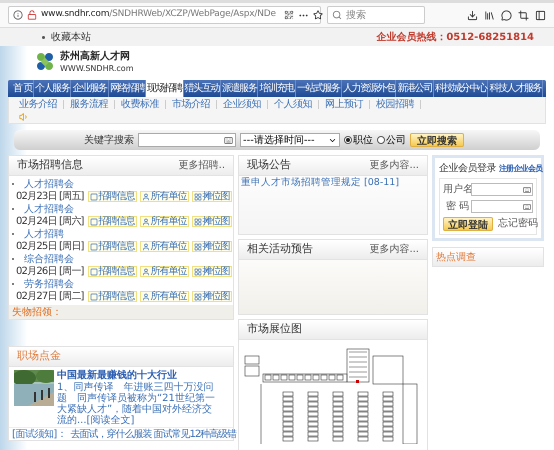  What do you see at coordinates (396, 141) in the screenshot?
I see `radio-label: 公司` at bounding box center [396, 141].